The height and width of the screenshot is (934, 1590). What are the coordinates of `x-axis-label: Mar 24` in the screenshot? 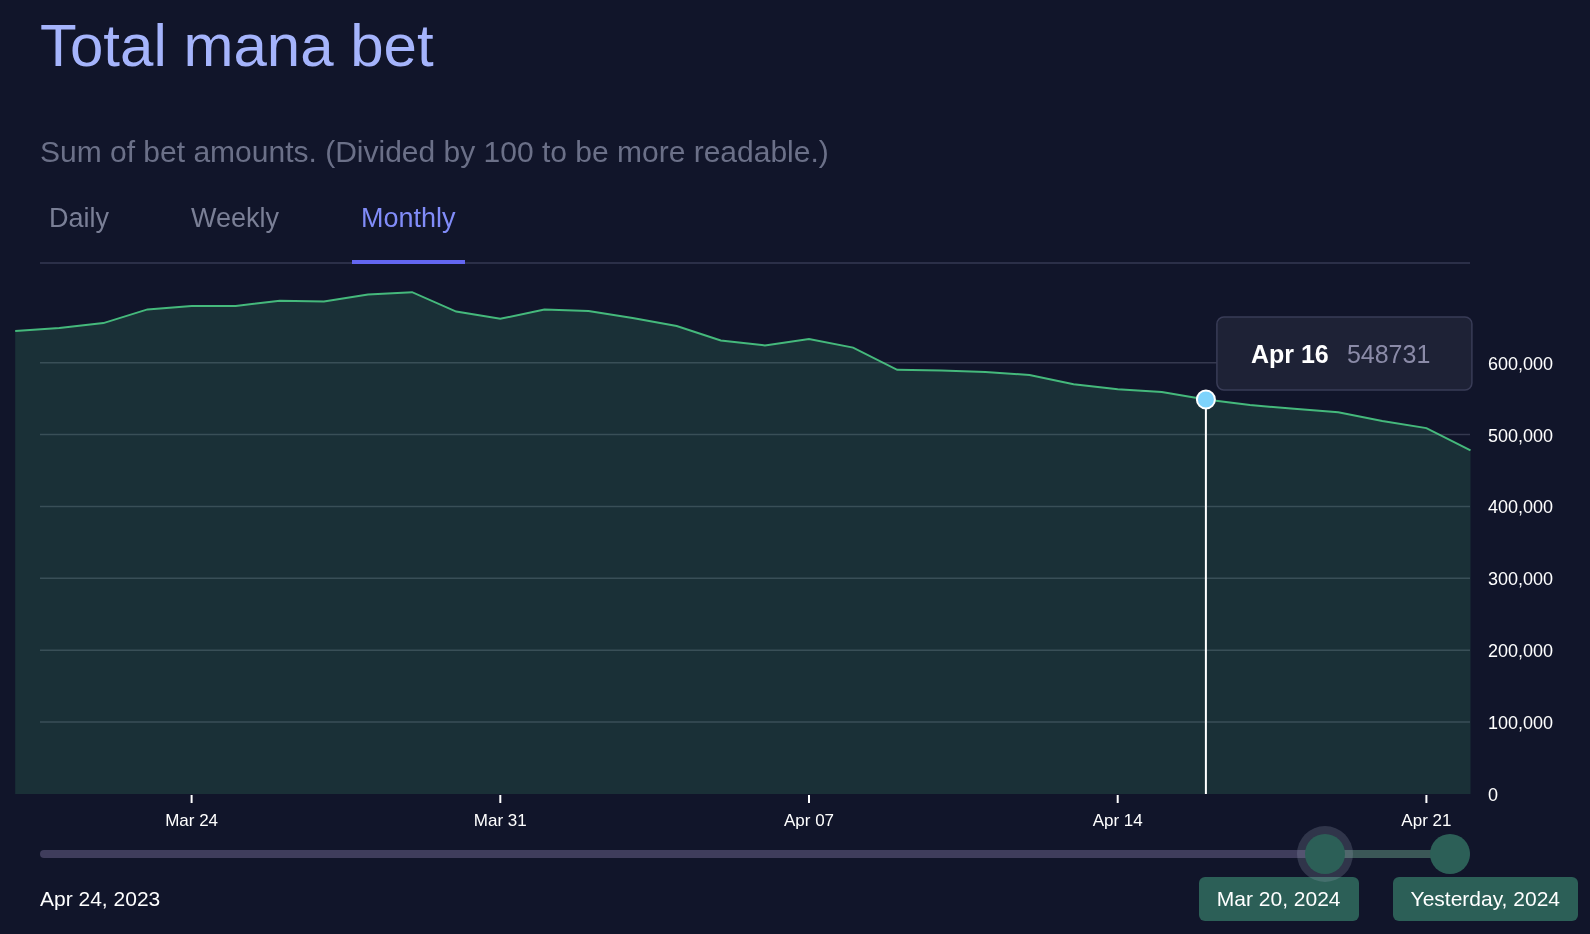 It's located at (192, 820).